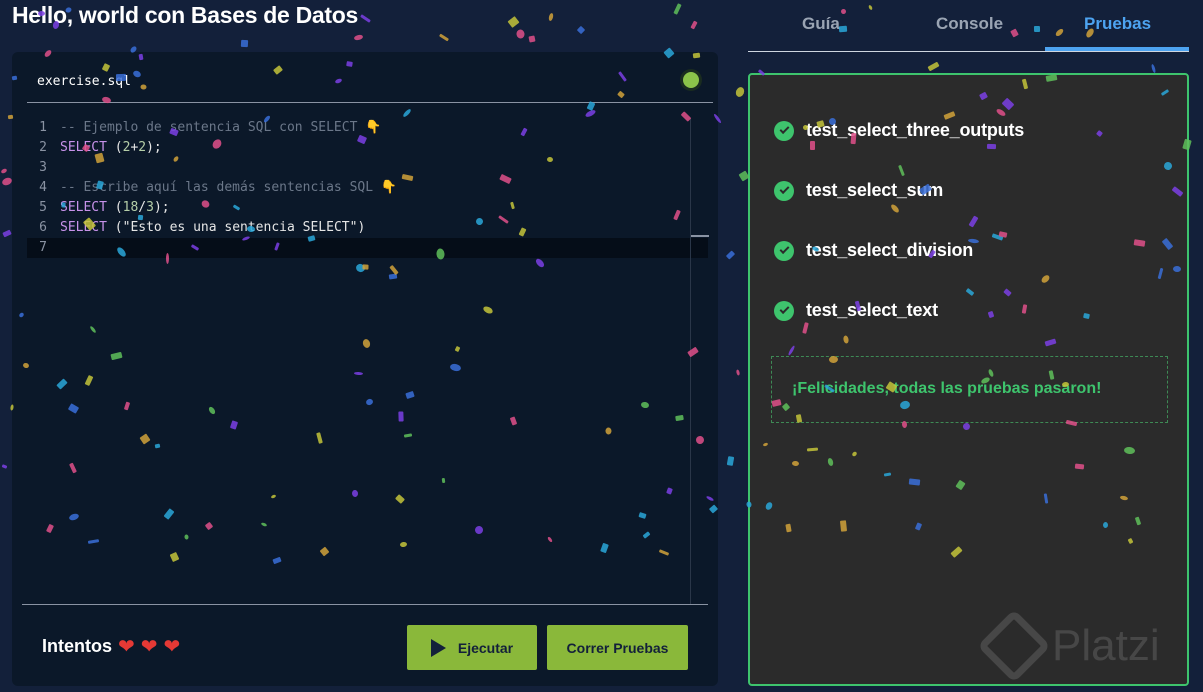 This screenshot has width=1203, height=692. I want to click on test-name: test_select_three_outputs, so click(915, 130).